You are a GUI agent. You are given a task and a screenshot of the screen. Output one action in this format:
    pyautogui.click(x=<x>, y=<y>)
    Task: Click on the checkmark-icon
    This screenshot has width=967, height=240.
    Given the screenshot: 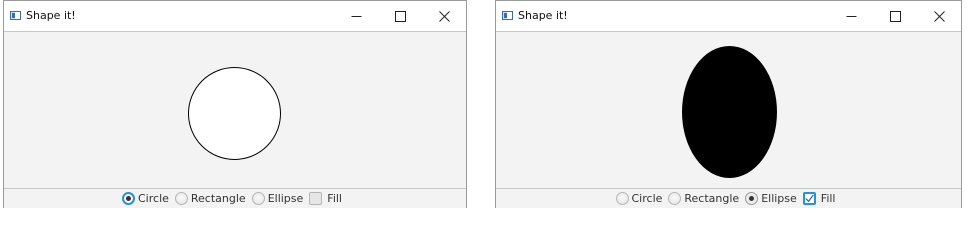 What is the action you would take?
    pyautogui.click(x=809, y=198)
    